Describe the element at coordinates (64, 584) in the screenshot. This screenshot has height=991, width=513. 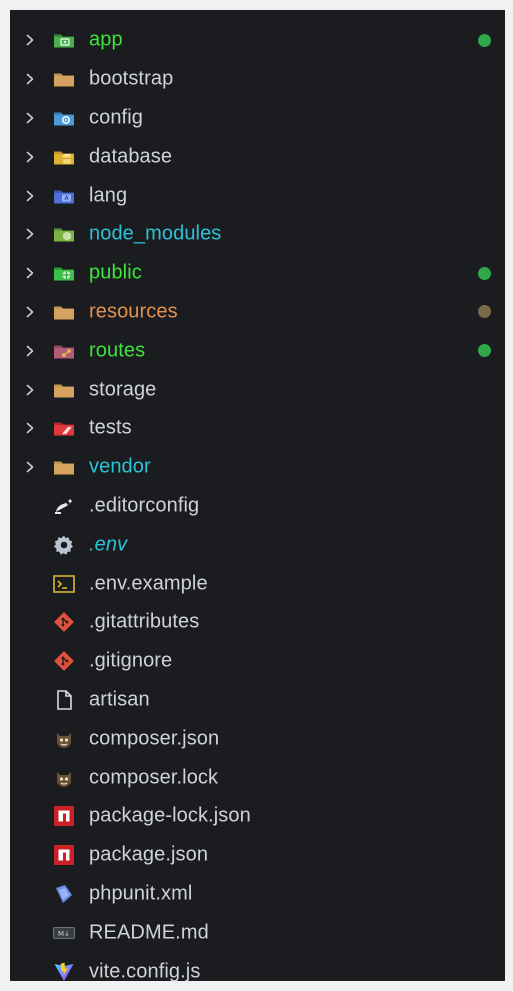
I see `terminal-icon` at that location.